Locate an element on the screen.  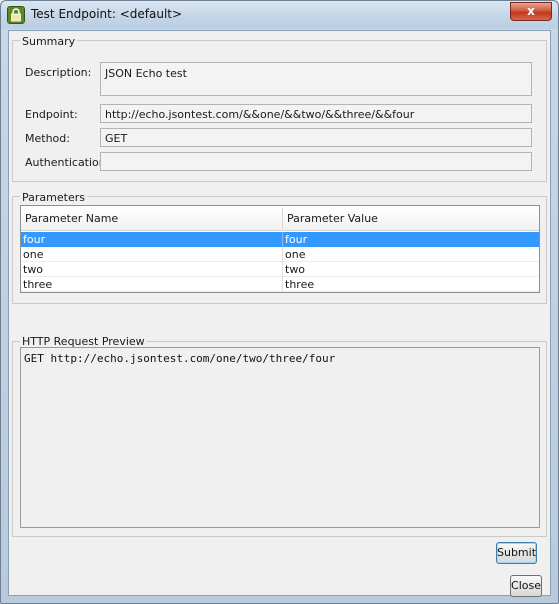
authentication-label: Authentication: is located at coordinates (67, 162).